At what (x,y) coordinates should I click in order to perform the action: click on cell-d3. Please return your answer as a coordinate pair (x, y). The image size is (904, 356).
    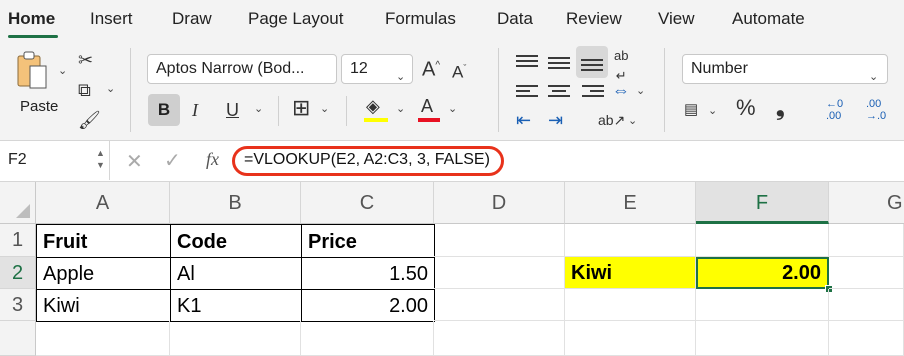
    Looking at the image, I should click on (499, 305).